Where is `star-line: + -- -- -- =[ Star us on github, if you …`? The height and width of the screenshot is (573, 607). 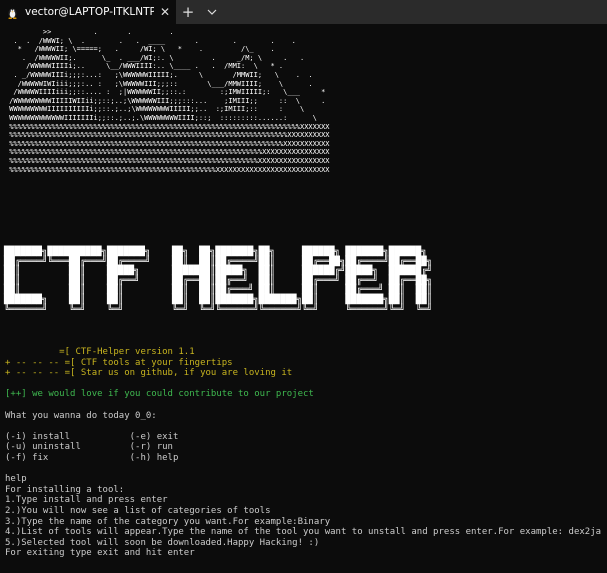 star-line: + -- -- -- =[ Star us on github, if you … is located at coordinates (149, 373).